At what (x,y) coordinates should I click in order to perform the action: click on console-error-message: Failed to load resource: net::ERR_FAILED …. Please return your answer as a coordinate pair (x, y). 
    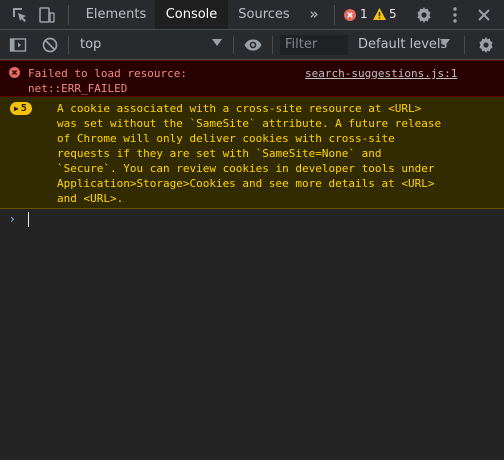
    Looking at the image, I should click on (252, 78).